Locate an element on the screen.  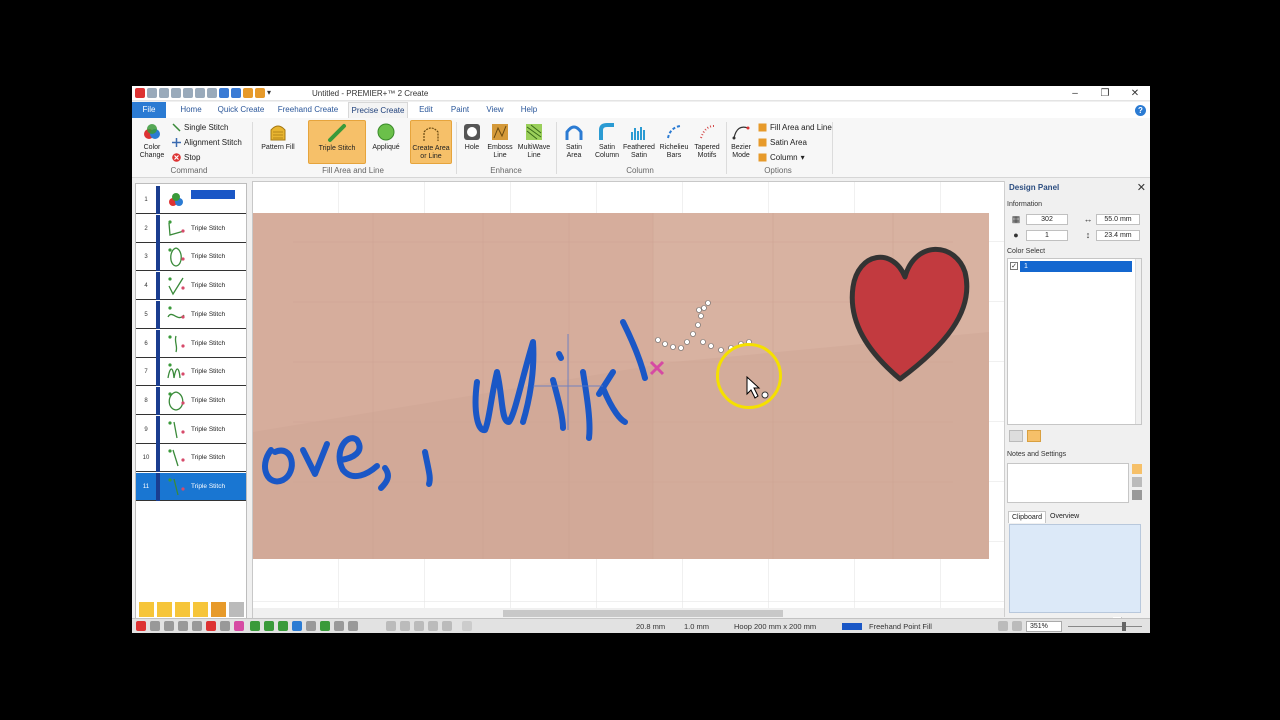
pattern-fill-button: Pattern Fill is located at coordinates (278, 137).